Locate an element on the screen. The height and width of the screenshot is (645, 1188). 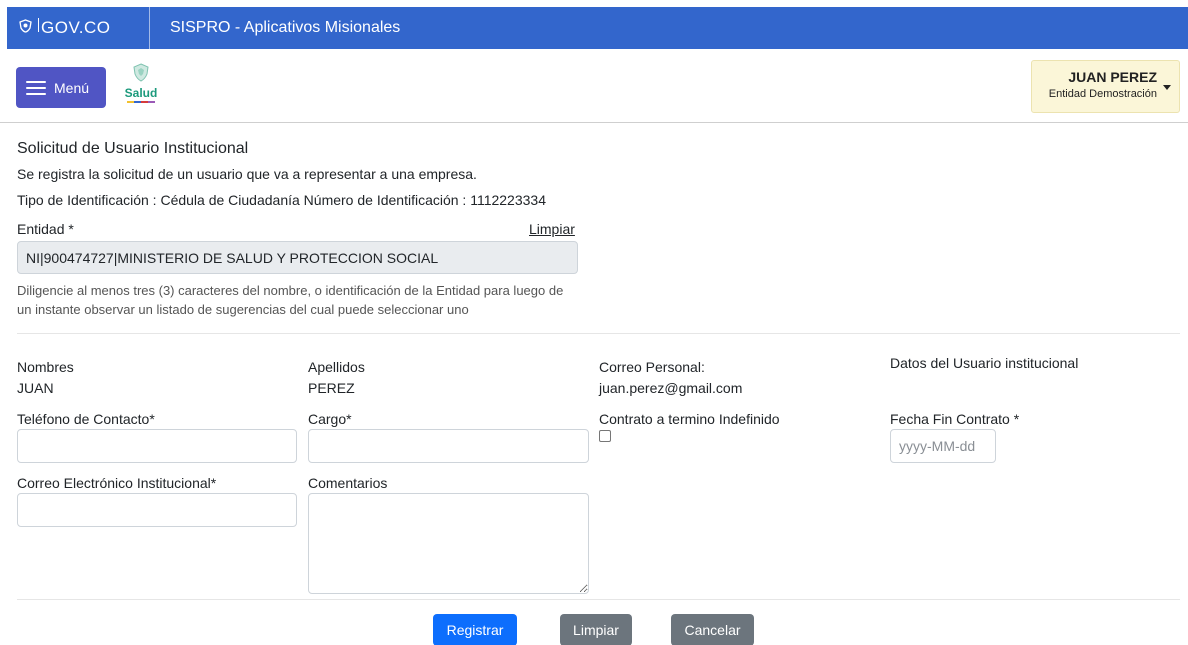
correo-personal-label: Correo Personal: is located at coordinates (652, 367).